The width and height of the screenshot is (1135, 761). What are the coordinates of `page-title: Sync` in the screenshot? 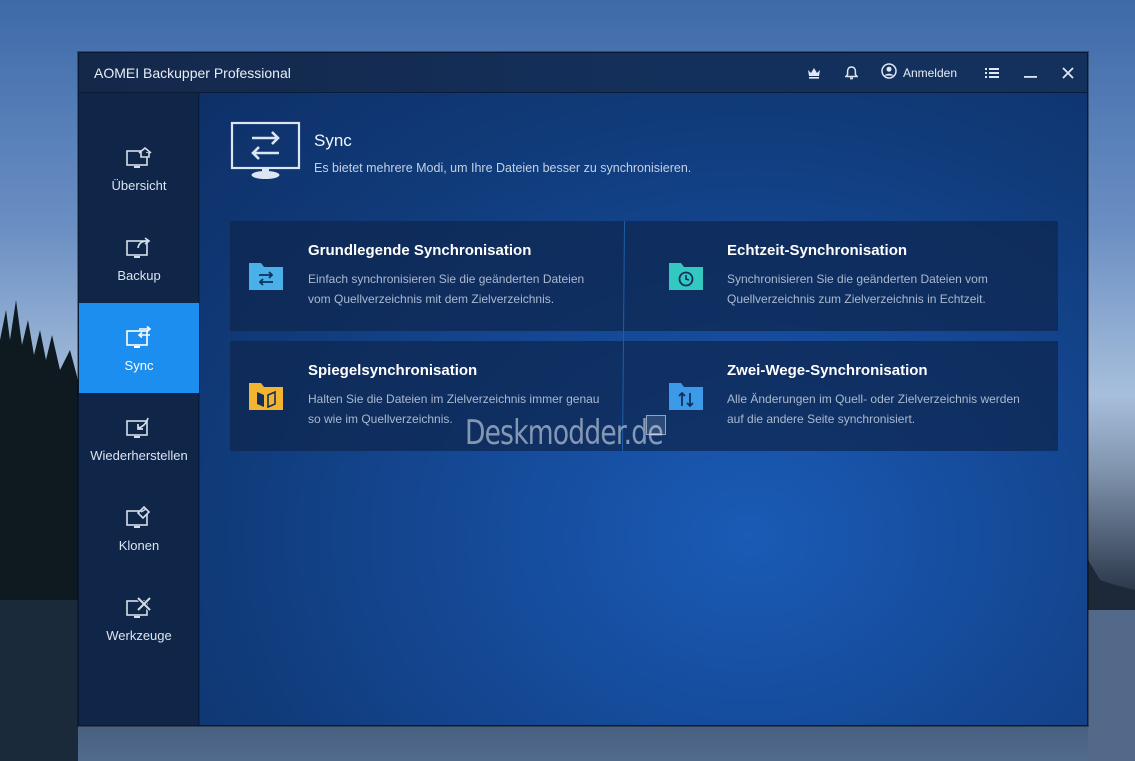 It's located at (333, 140).